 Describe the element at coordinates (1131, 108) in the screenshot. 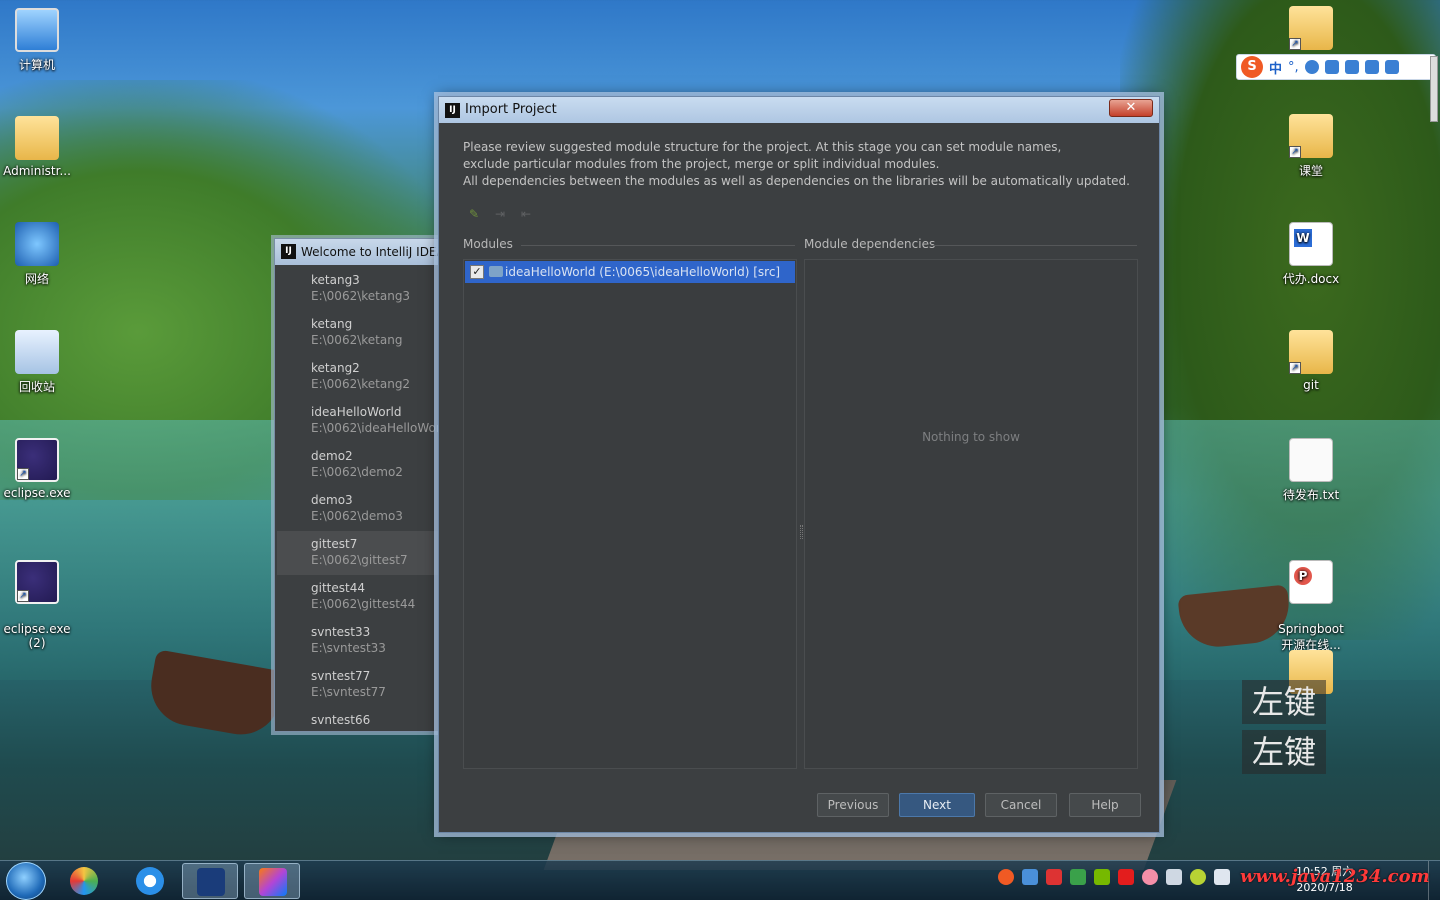

I see `close-button: ✕` at that location.